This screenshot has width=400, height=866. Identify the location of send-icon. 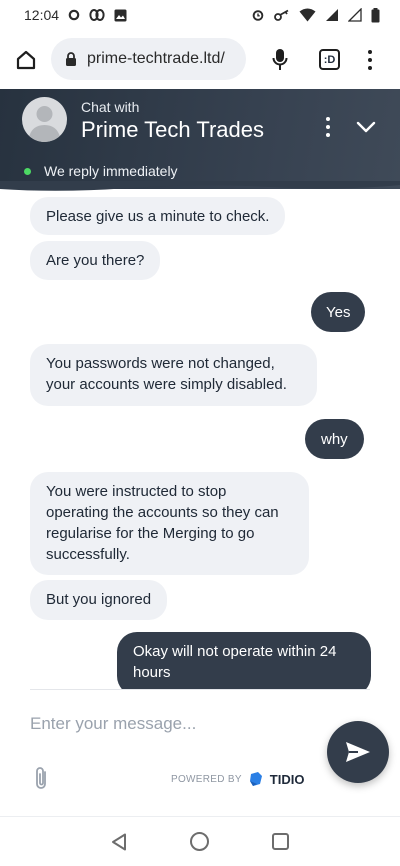
(358, 752).